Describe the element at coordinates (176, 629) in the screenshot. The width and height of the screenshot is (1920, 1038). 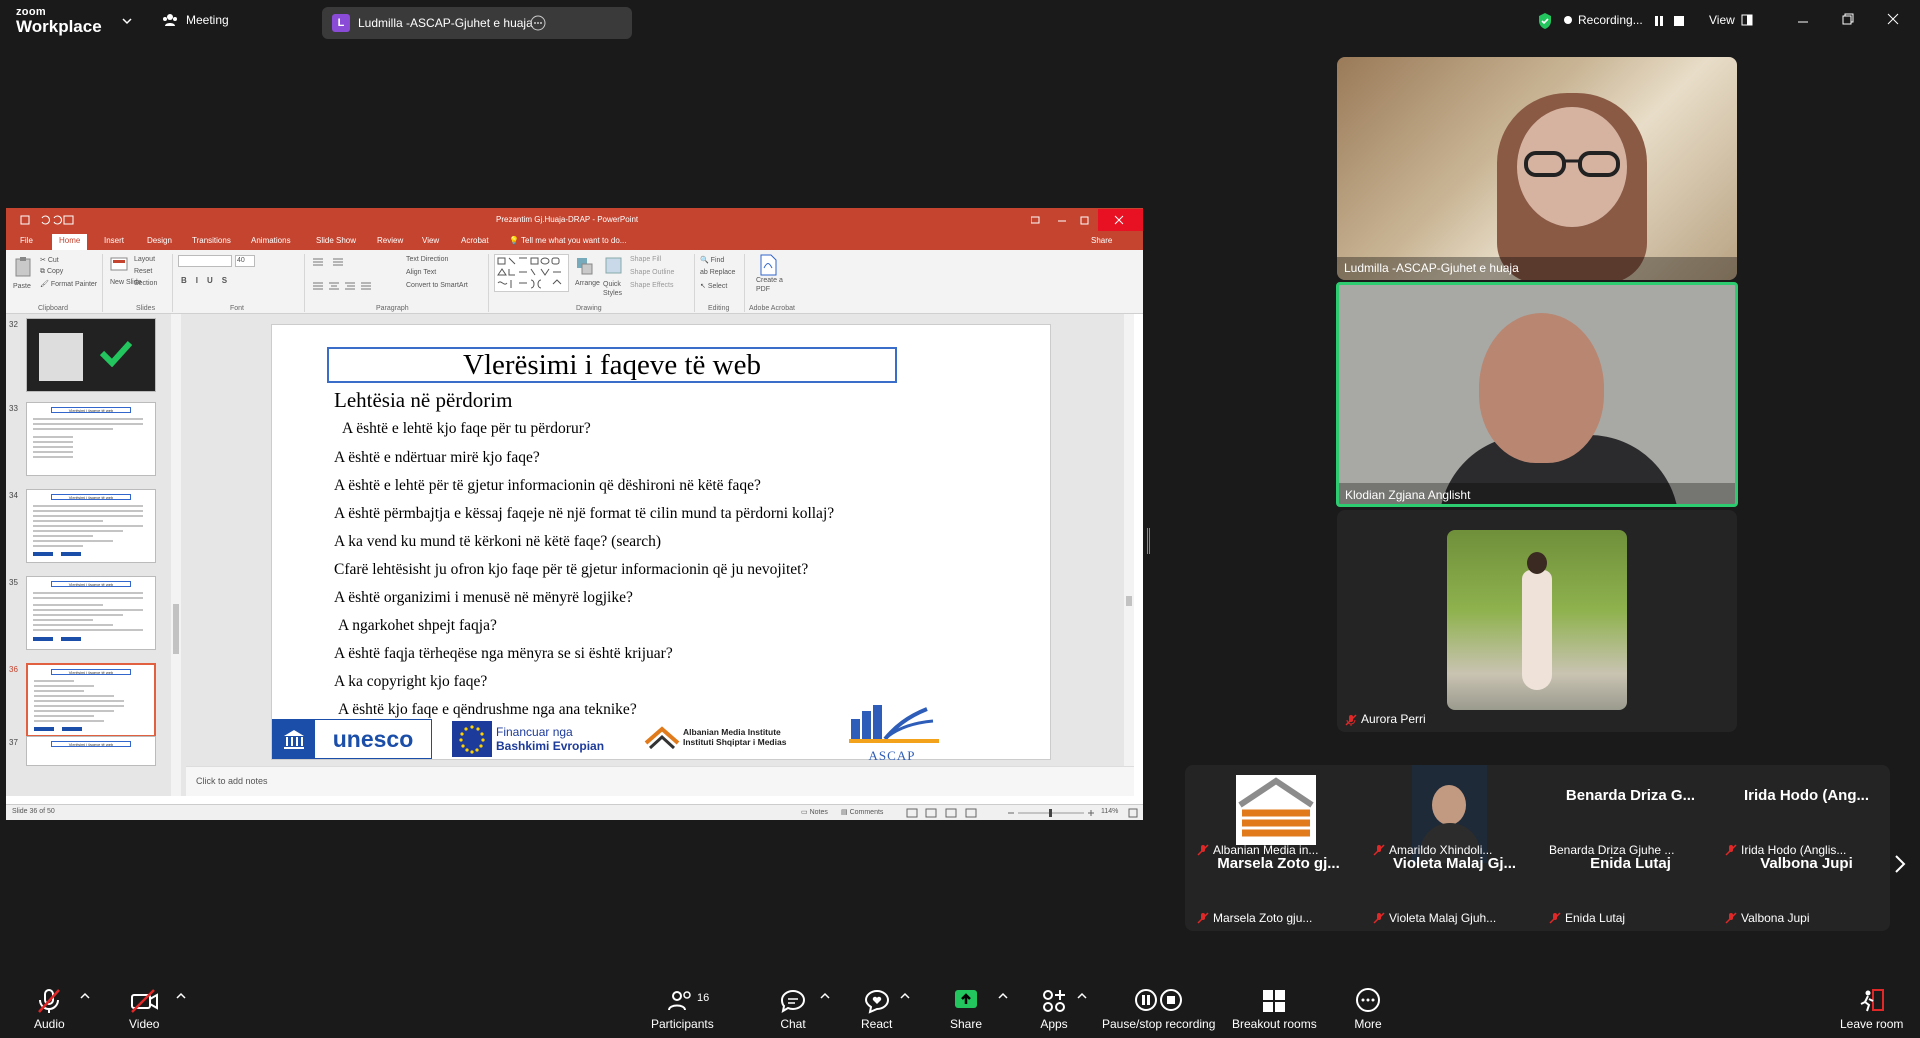
I see `thumbs-scroll-thumb` at that location.